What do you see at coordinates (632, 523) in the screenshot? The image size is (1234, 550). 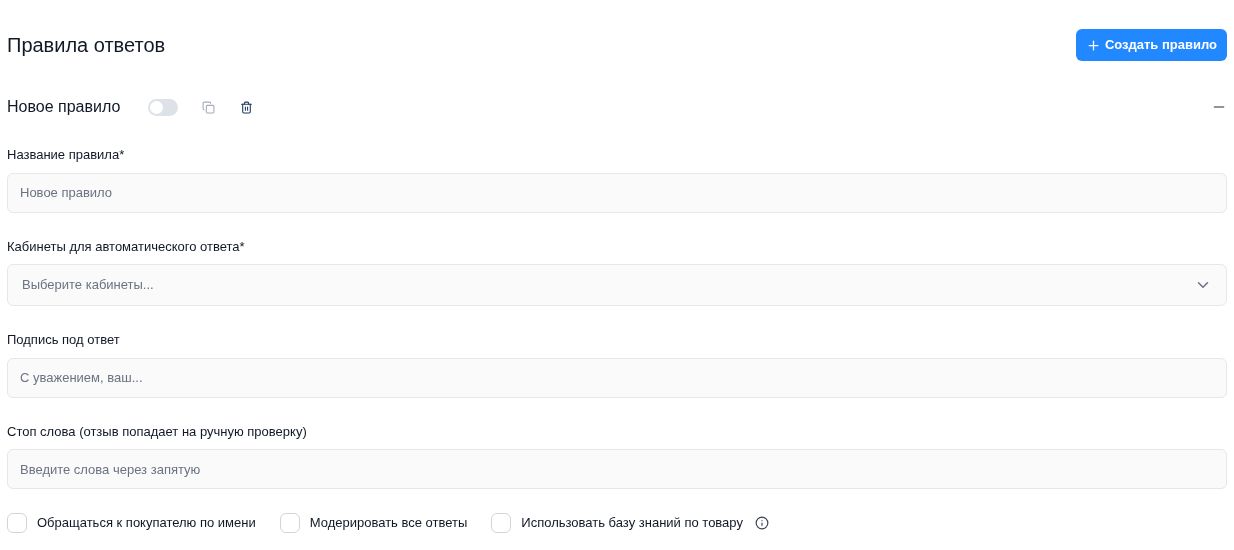 I see `checkbox-label: Использовать базу знаний по товару` at bounding box center [632, 523].